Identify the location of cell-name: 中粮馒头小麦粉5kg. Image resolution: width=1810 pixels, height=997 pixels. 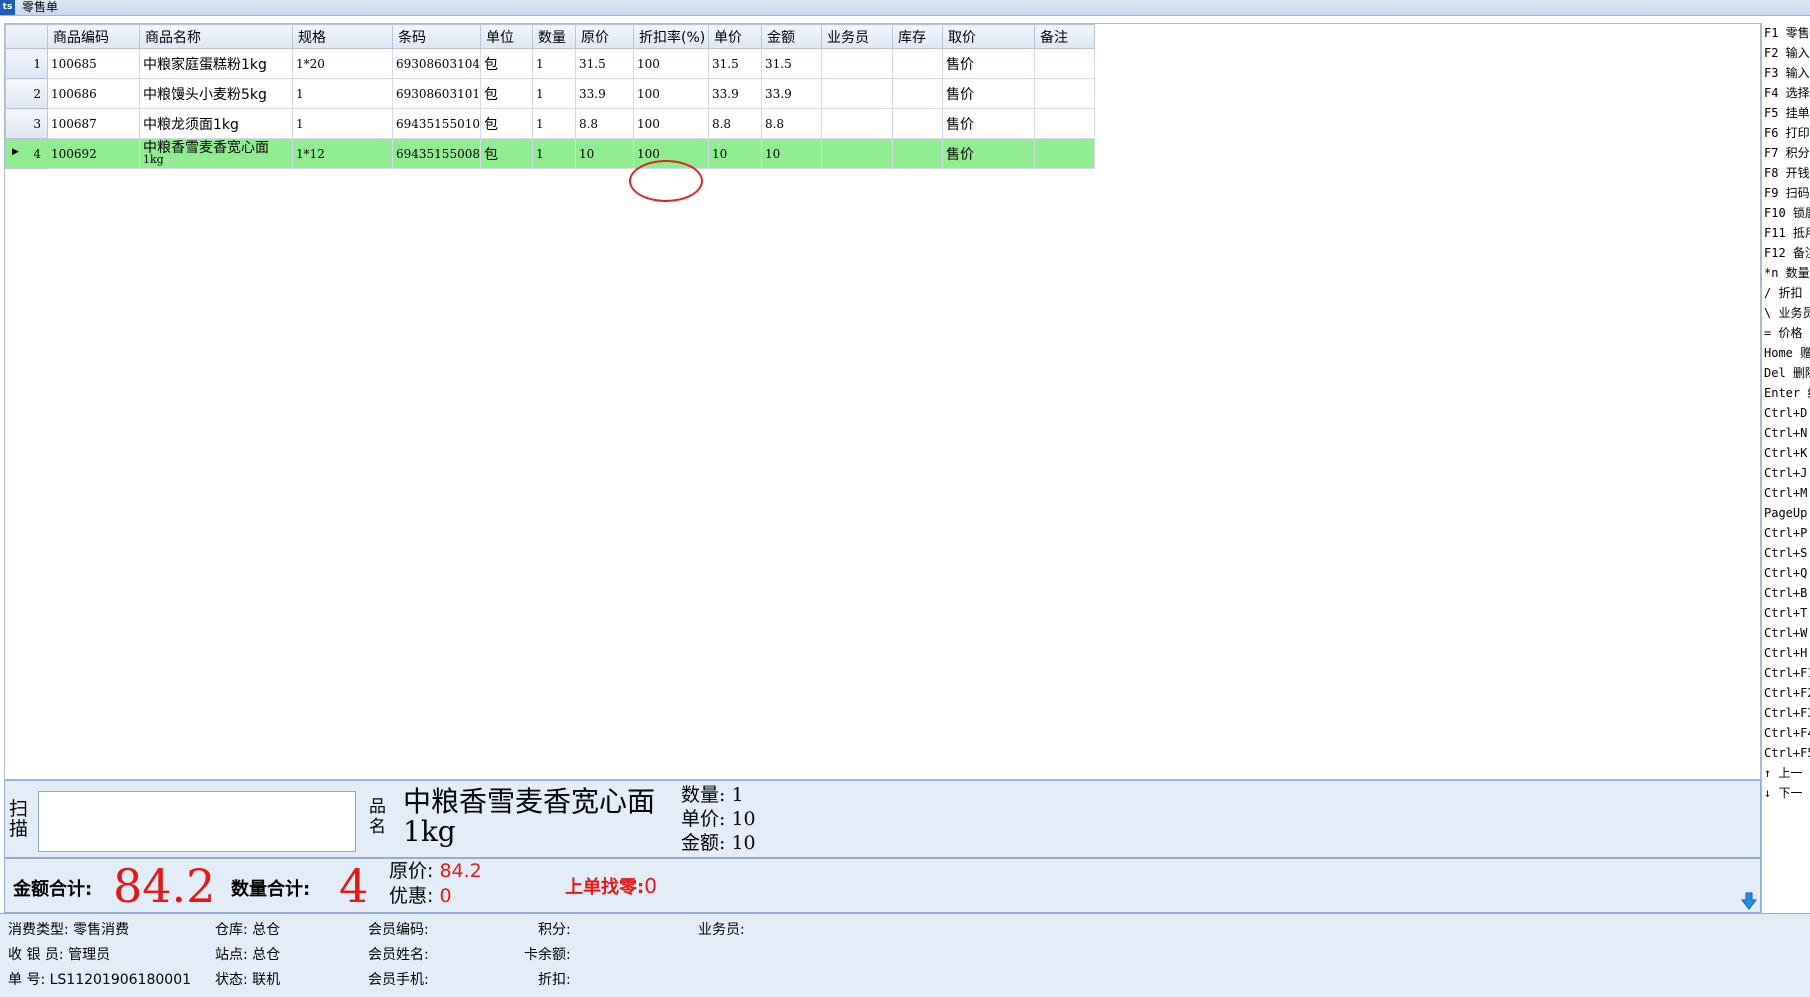
(216, 93).